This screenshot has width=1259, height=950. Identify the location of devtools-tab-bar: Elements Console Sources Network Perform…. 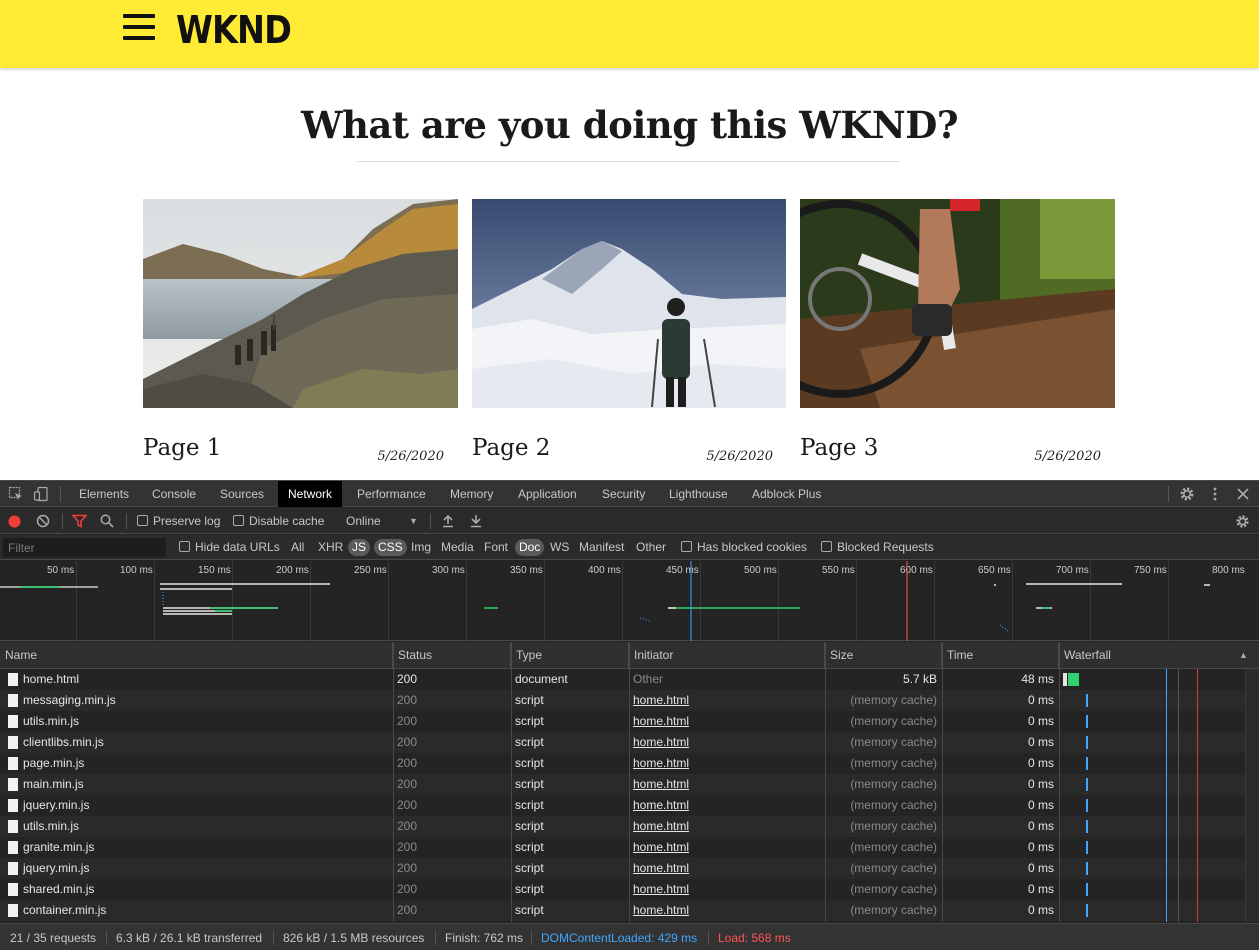
(629, 494).